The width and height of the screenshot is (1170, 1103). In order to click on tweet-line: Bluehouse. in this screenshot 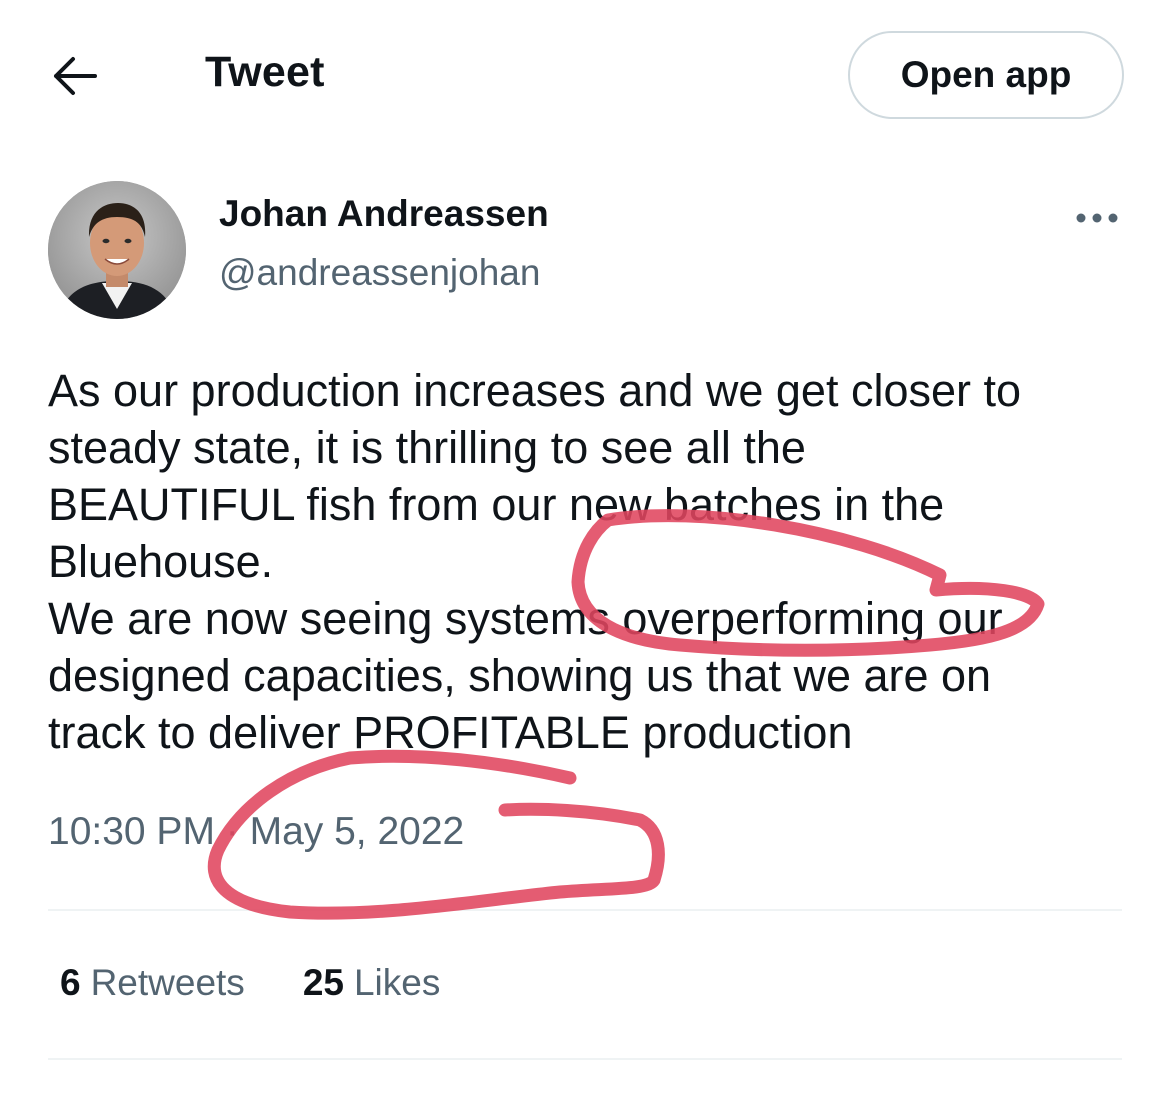, I will do `click(161, 561)`.